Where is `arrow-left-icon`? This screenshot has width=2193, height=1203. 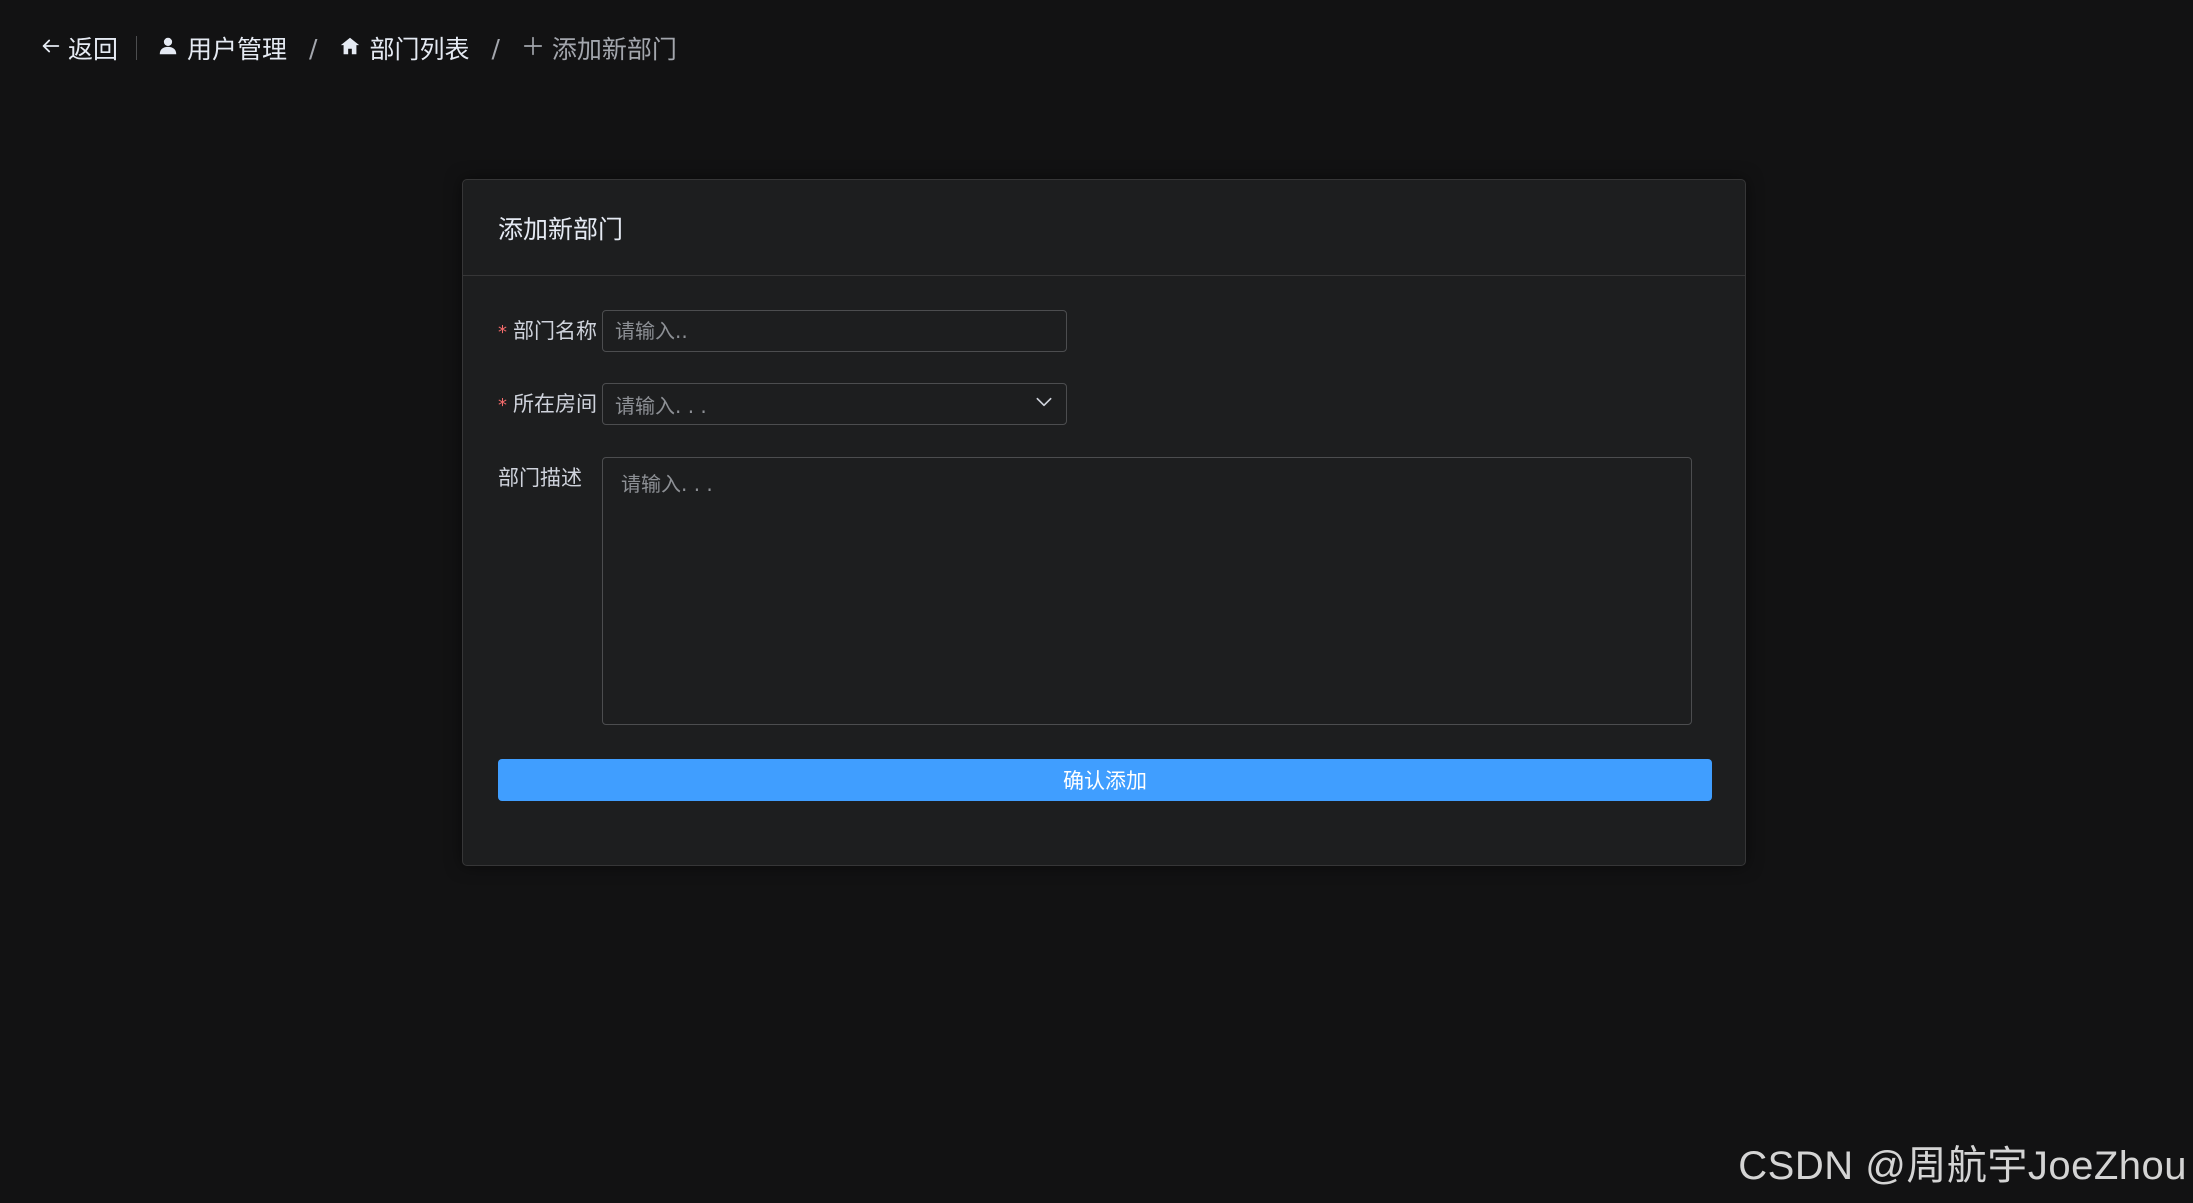 arrow-left-icon is located at coordinates (54, 48).